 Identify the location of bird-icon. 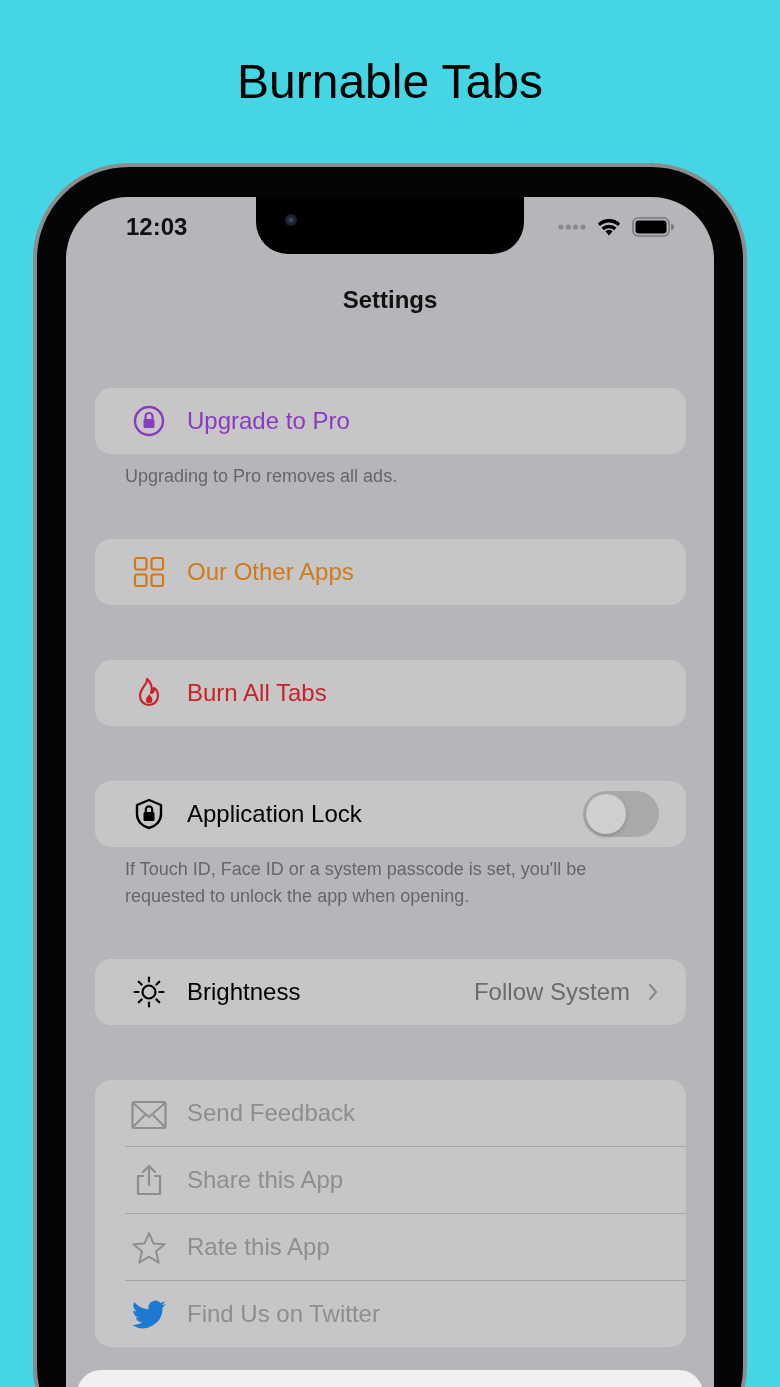
(149, 1314).